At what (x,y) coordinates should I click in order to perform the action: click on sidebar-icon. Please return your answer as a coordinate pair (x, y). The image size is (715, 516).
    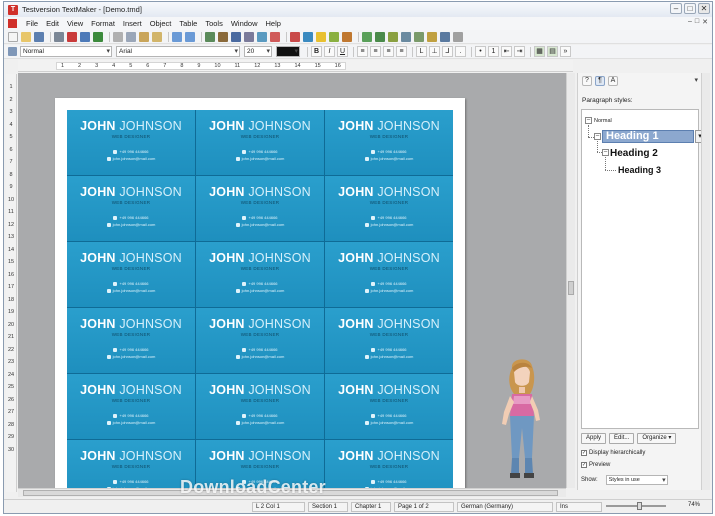
    Looking at the image, I should click on (393, 36).